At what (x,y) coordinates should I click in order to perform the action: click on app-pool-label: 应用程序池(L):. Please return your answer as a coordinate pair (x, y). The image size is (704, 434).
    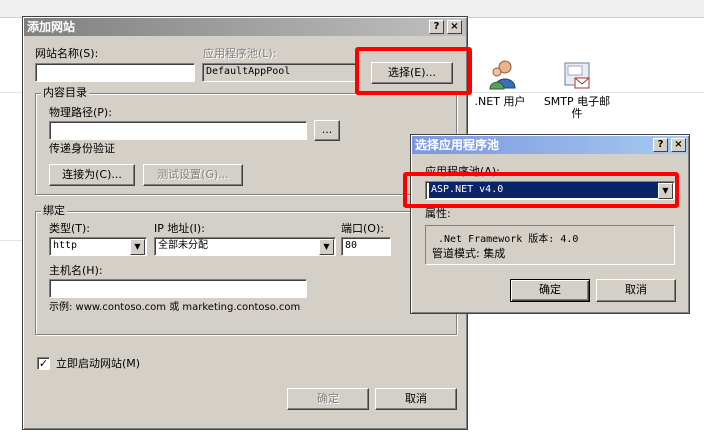
    Looking at the image, I should click on (240, 53).